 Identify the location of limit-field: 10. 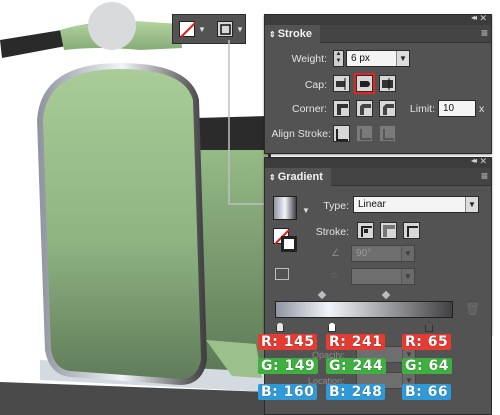
(457, 108).